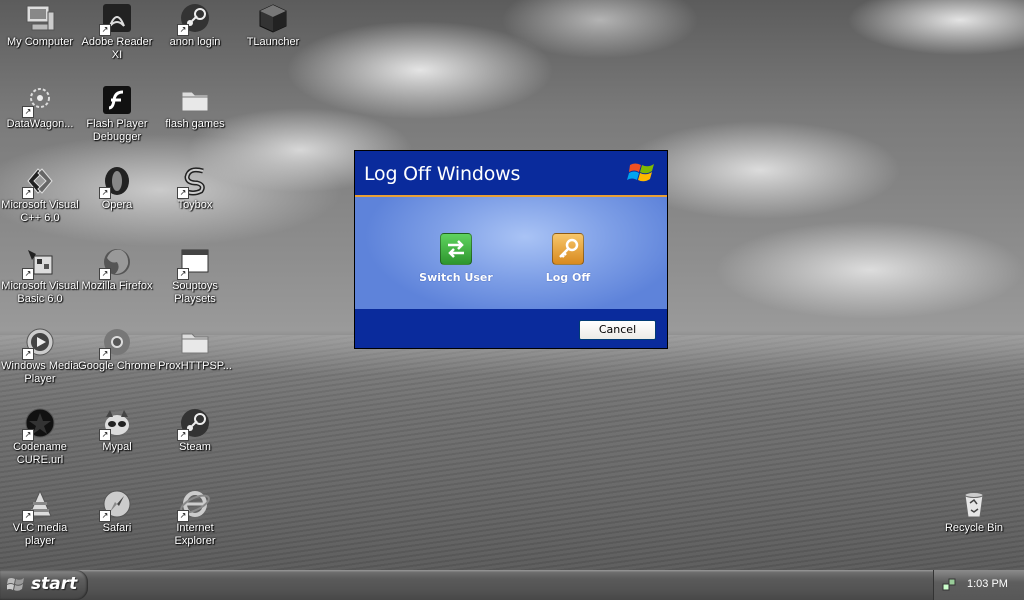  Describe the element at coordinates (987, 584) in the screenshot. I see `clock: 1:03 PM` at that location.